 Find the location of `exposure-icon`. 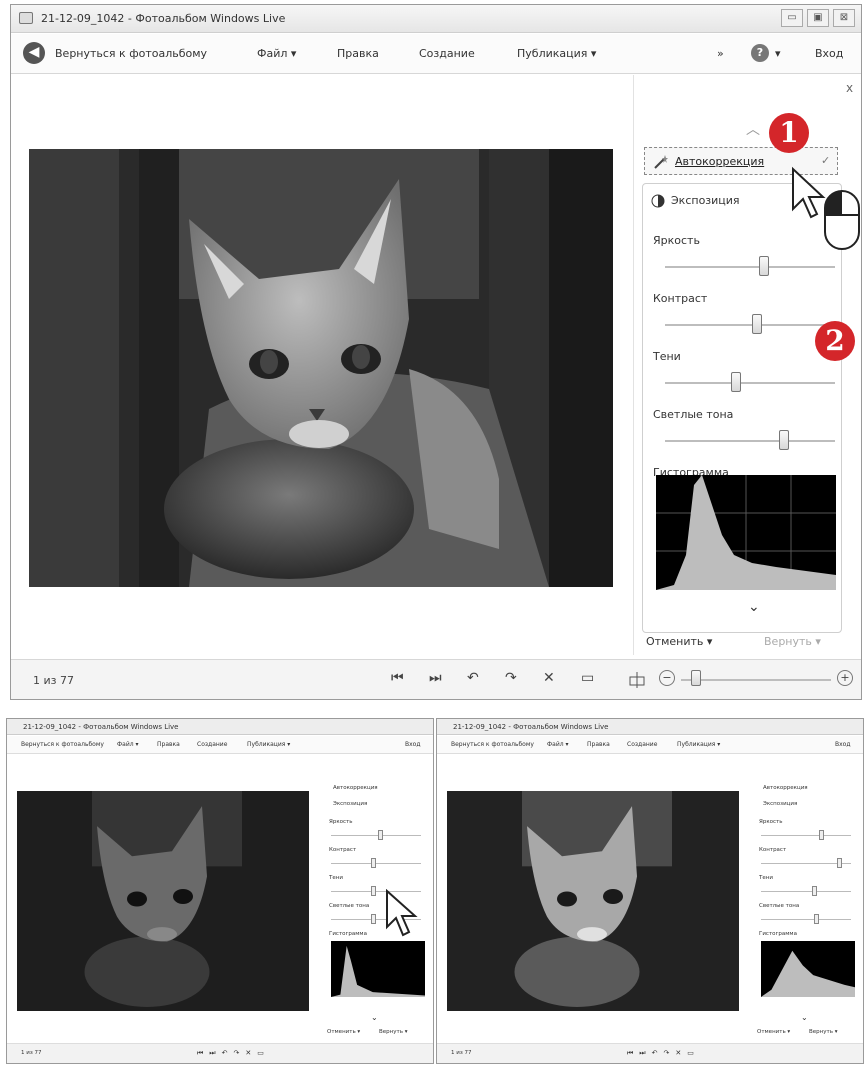

exposure-icon is located at coordinates (658, 201).